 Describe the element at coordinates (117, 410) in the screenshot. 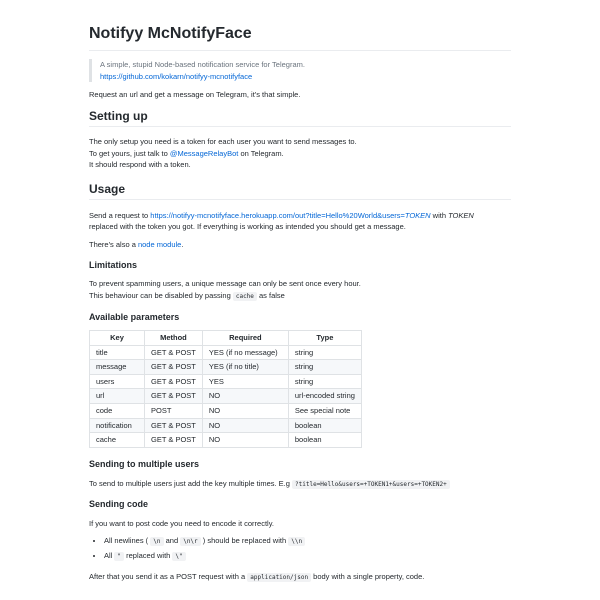

I see `table-cell: code` at that location.